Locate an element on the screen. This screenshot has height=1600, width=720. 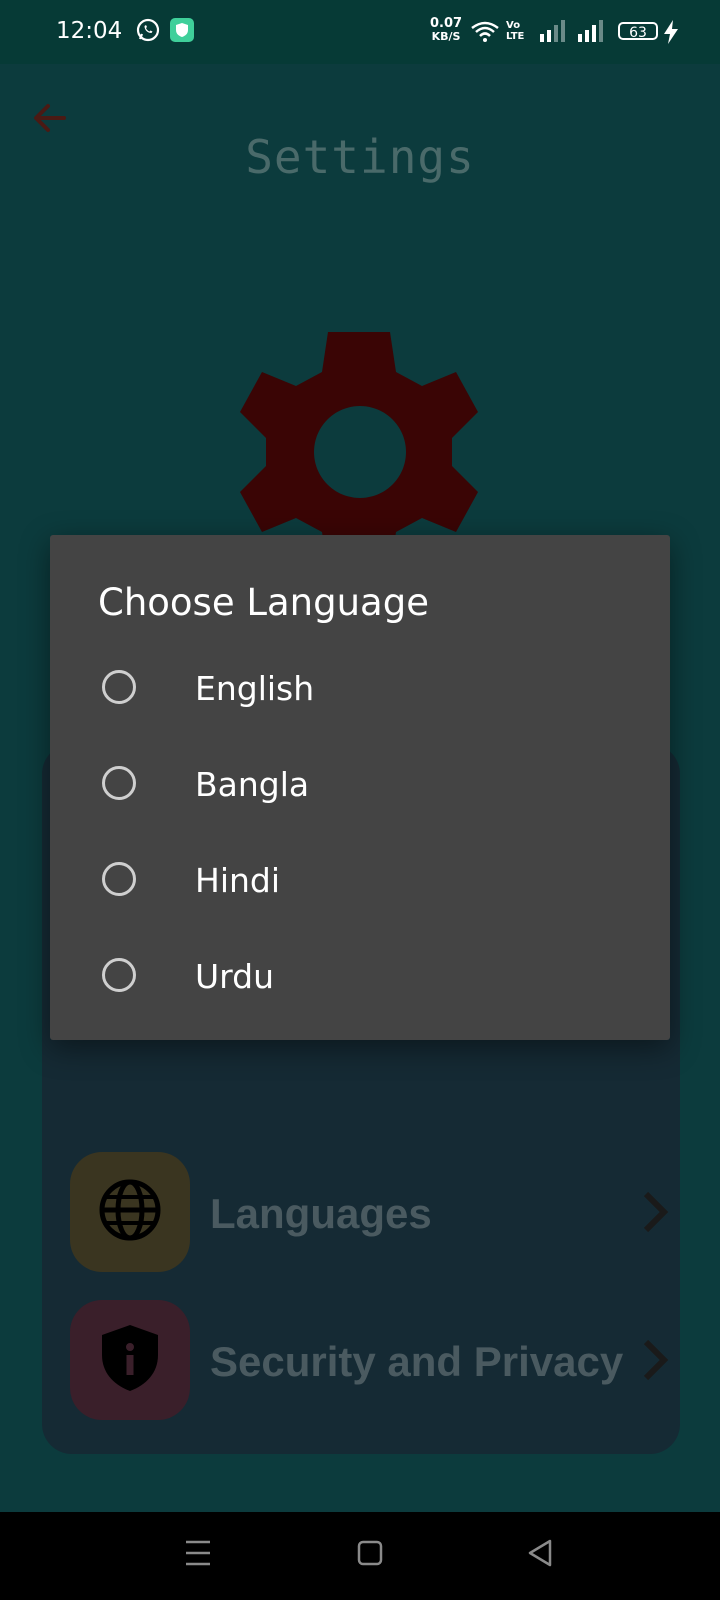
menu-item-security: Security and Privacy is located at coordinates (370, 1360).